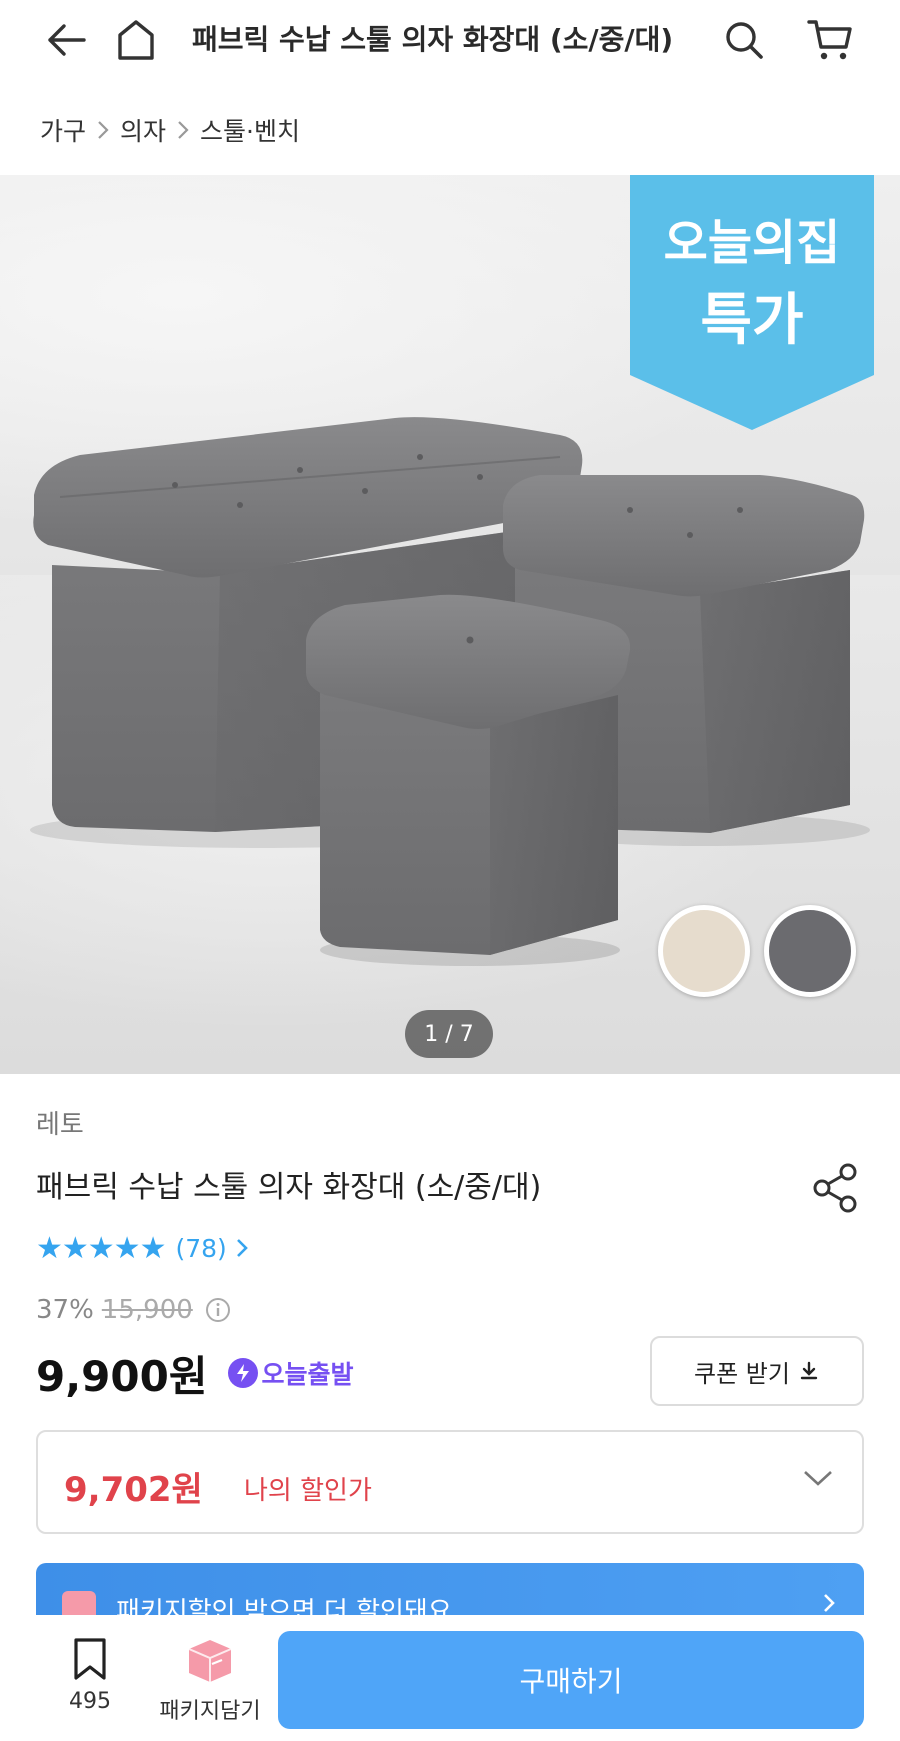 This screenshot has width=900, height=1741. I want to click on sale-price: 9,900원, so click(122, 1376).